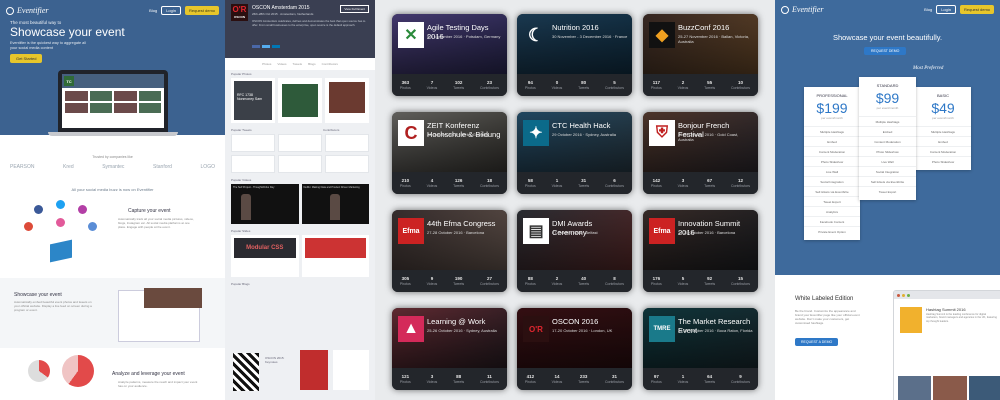 The width and height of the screenshot is (1000, 400). What do you see at coordinates (465, 223) in the screenshot?
I see `event-name: 44th Efma Congress` at bounding box center [465, 223].